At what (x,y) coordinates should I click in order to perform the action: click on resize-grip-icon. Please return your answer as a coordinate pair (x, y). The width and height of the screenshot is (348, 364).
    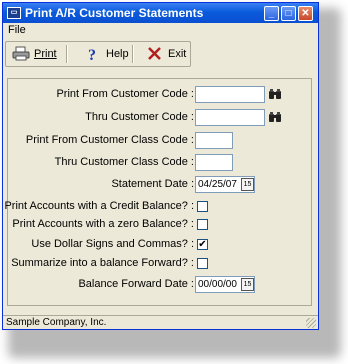
    Looking at the image, I should click on (311, 323).